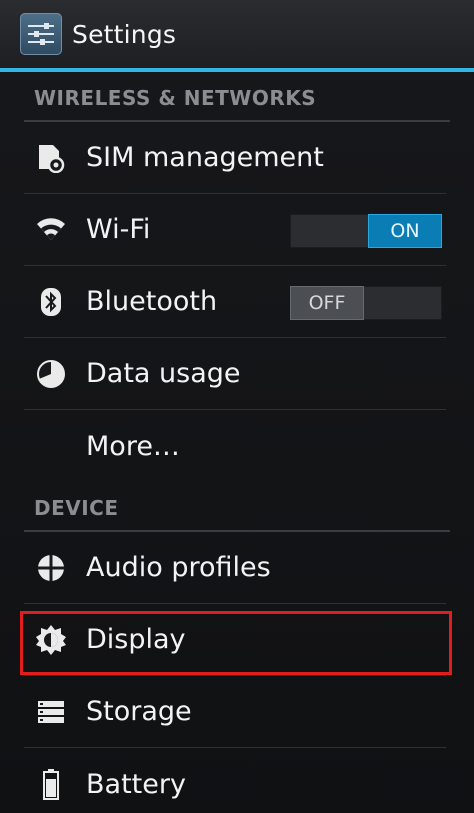  Describe the element at coordinates (51, 712) in the screenshot. I see `storage-icon` at that location.